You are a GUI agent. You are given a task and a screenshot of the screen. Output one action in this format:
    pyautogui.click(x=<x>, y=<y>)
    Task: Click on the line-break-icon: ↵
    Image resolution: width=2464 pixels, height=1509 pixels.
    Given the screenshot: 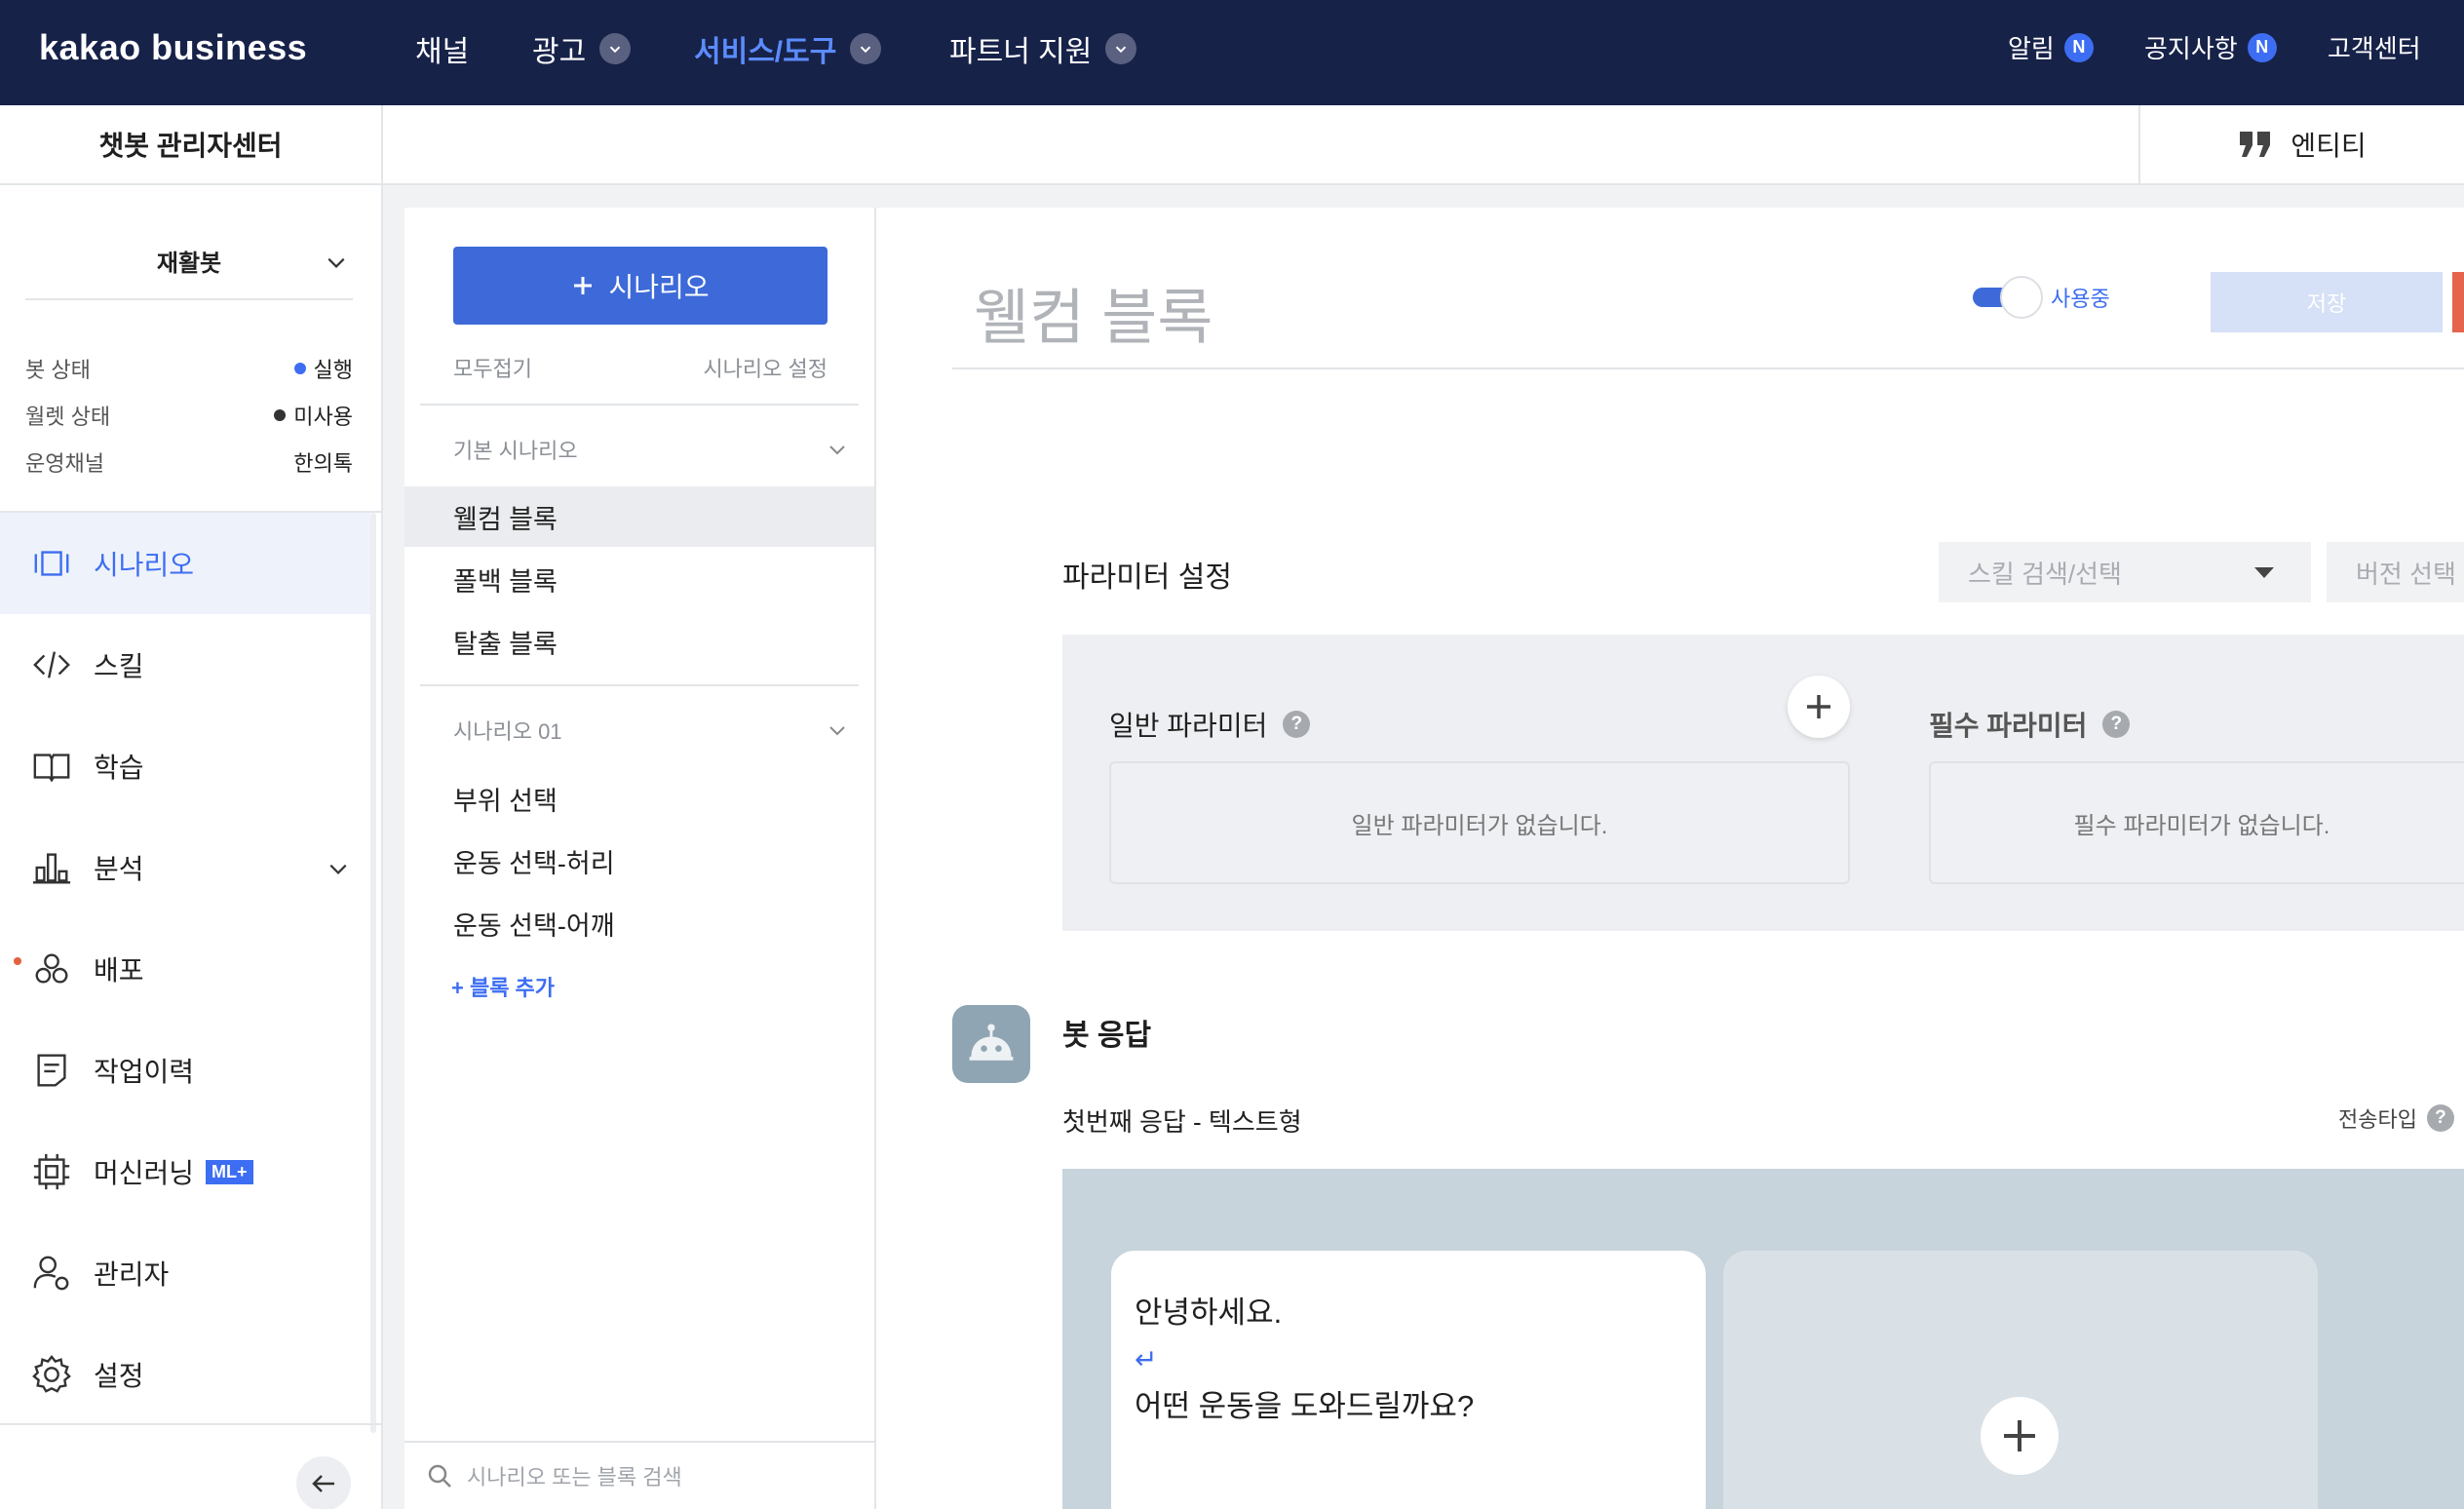 What is the action you would take?
    pyautogui.click(x=1146, y=1359)
    